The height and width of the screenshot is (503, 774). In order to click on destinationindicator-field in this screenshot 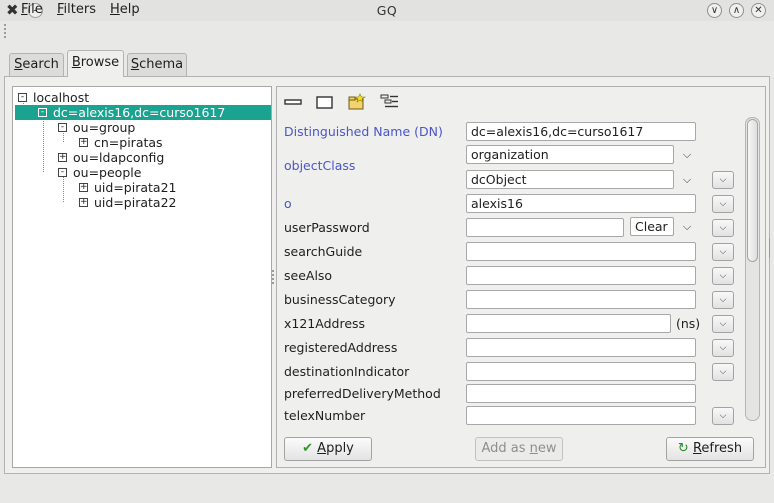, I will do `click(581, 371)`.